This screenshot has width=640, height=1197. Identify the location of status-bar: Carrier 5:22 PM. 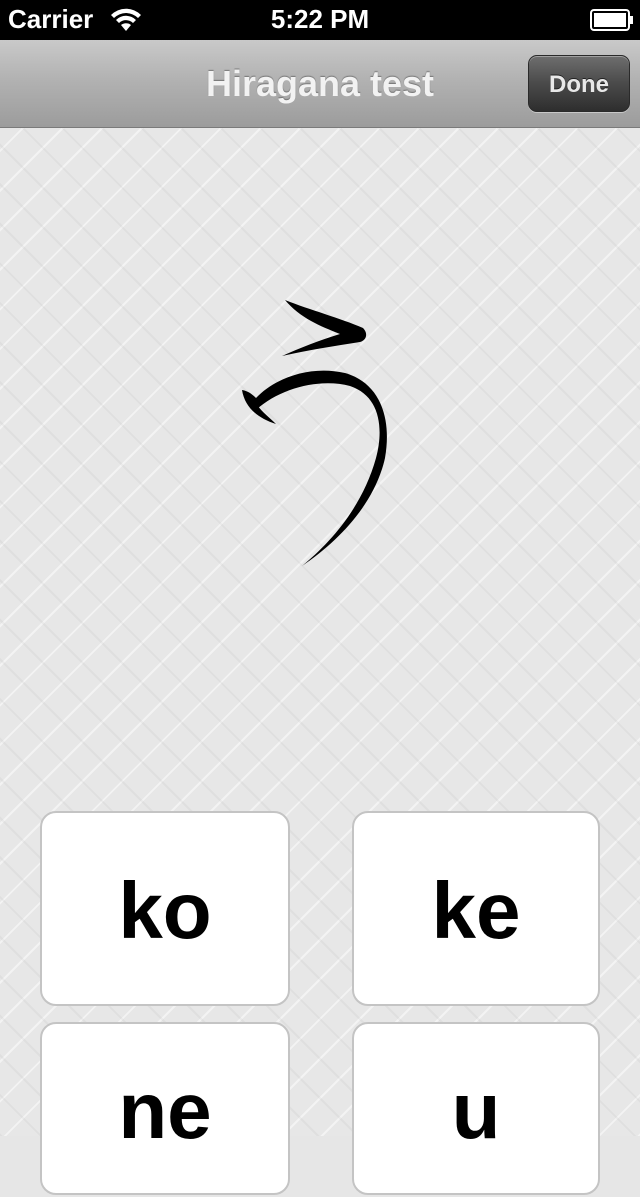
(320, 20).